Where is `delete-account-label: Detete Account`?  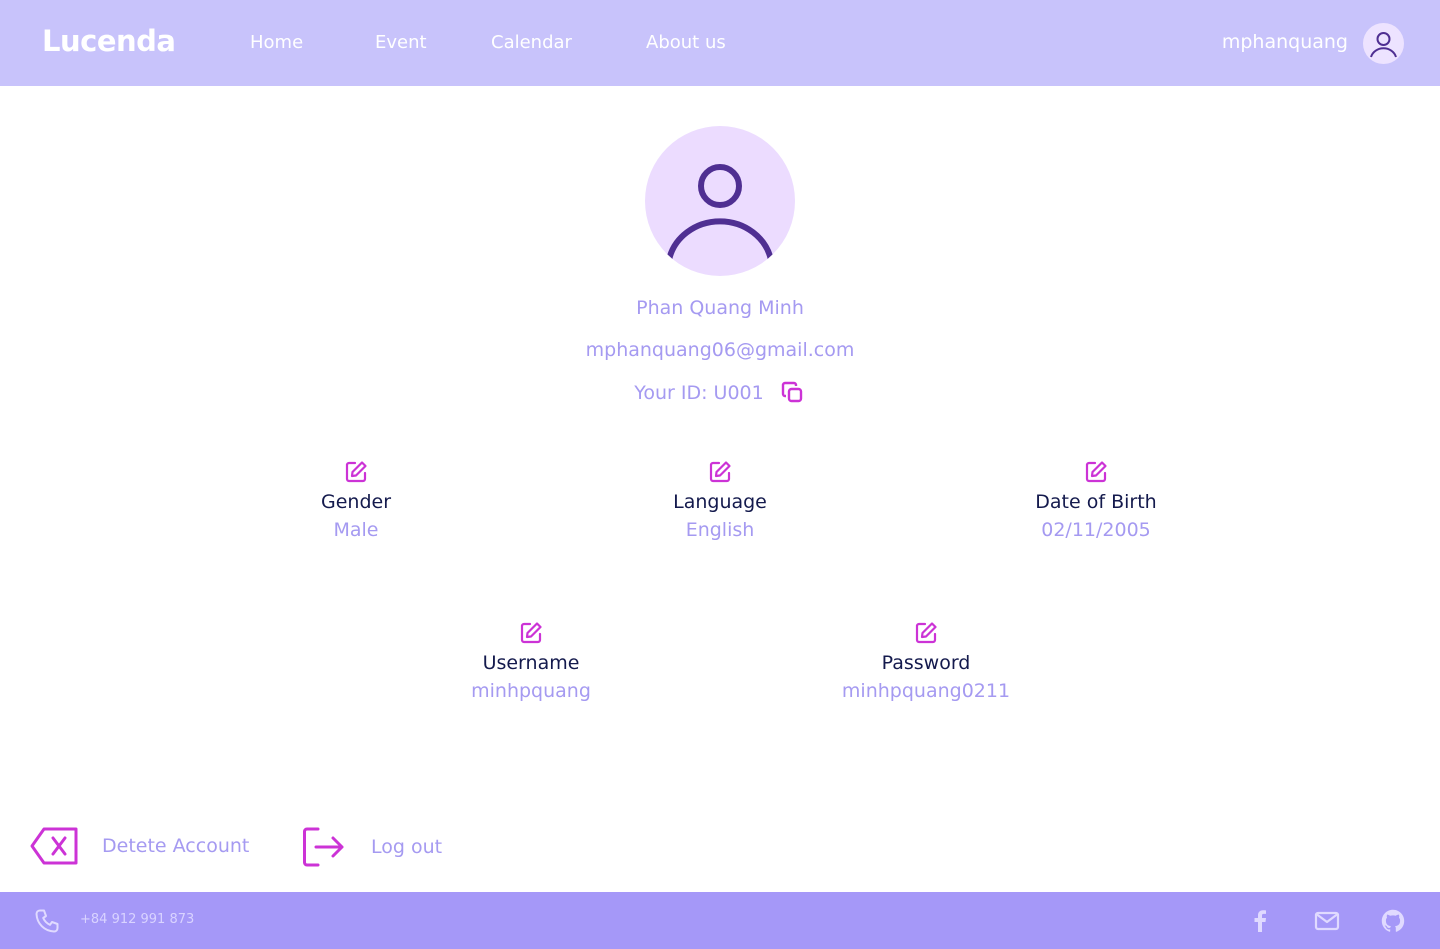 delete-account-label: Detete Account is located at coordinates (176, 846).